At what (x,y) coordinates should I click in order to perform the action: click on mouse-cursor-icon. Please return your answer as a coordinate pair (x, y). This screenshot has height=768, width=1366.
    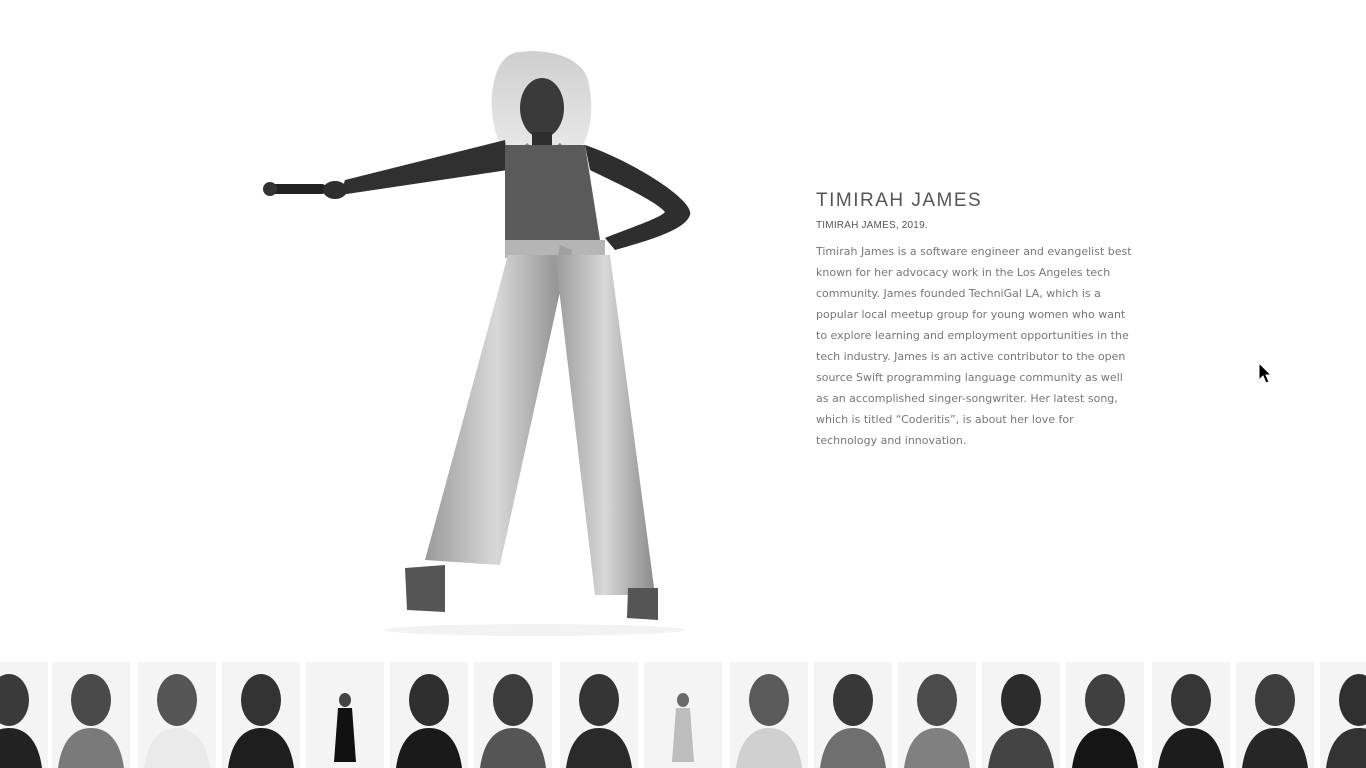
    Looking at the image, I should click on (1265, 372).